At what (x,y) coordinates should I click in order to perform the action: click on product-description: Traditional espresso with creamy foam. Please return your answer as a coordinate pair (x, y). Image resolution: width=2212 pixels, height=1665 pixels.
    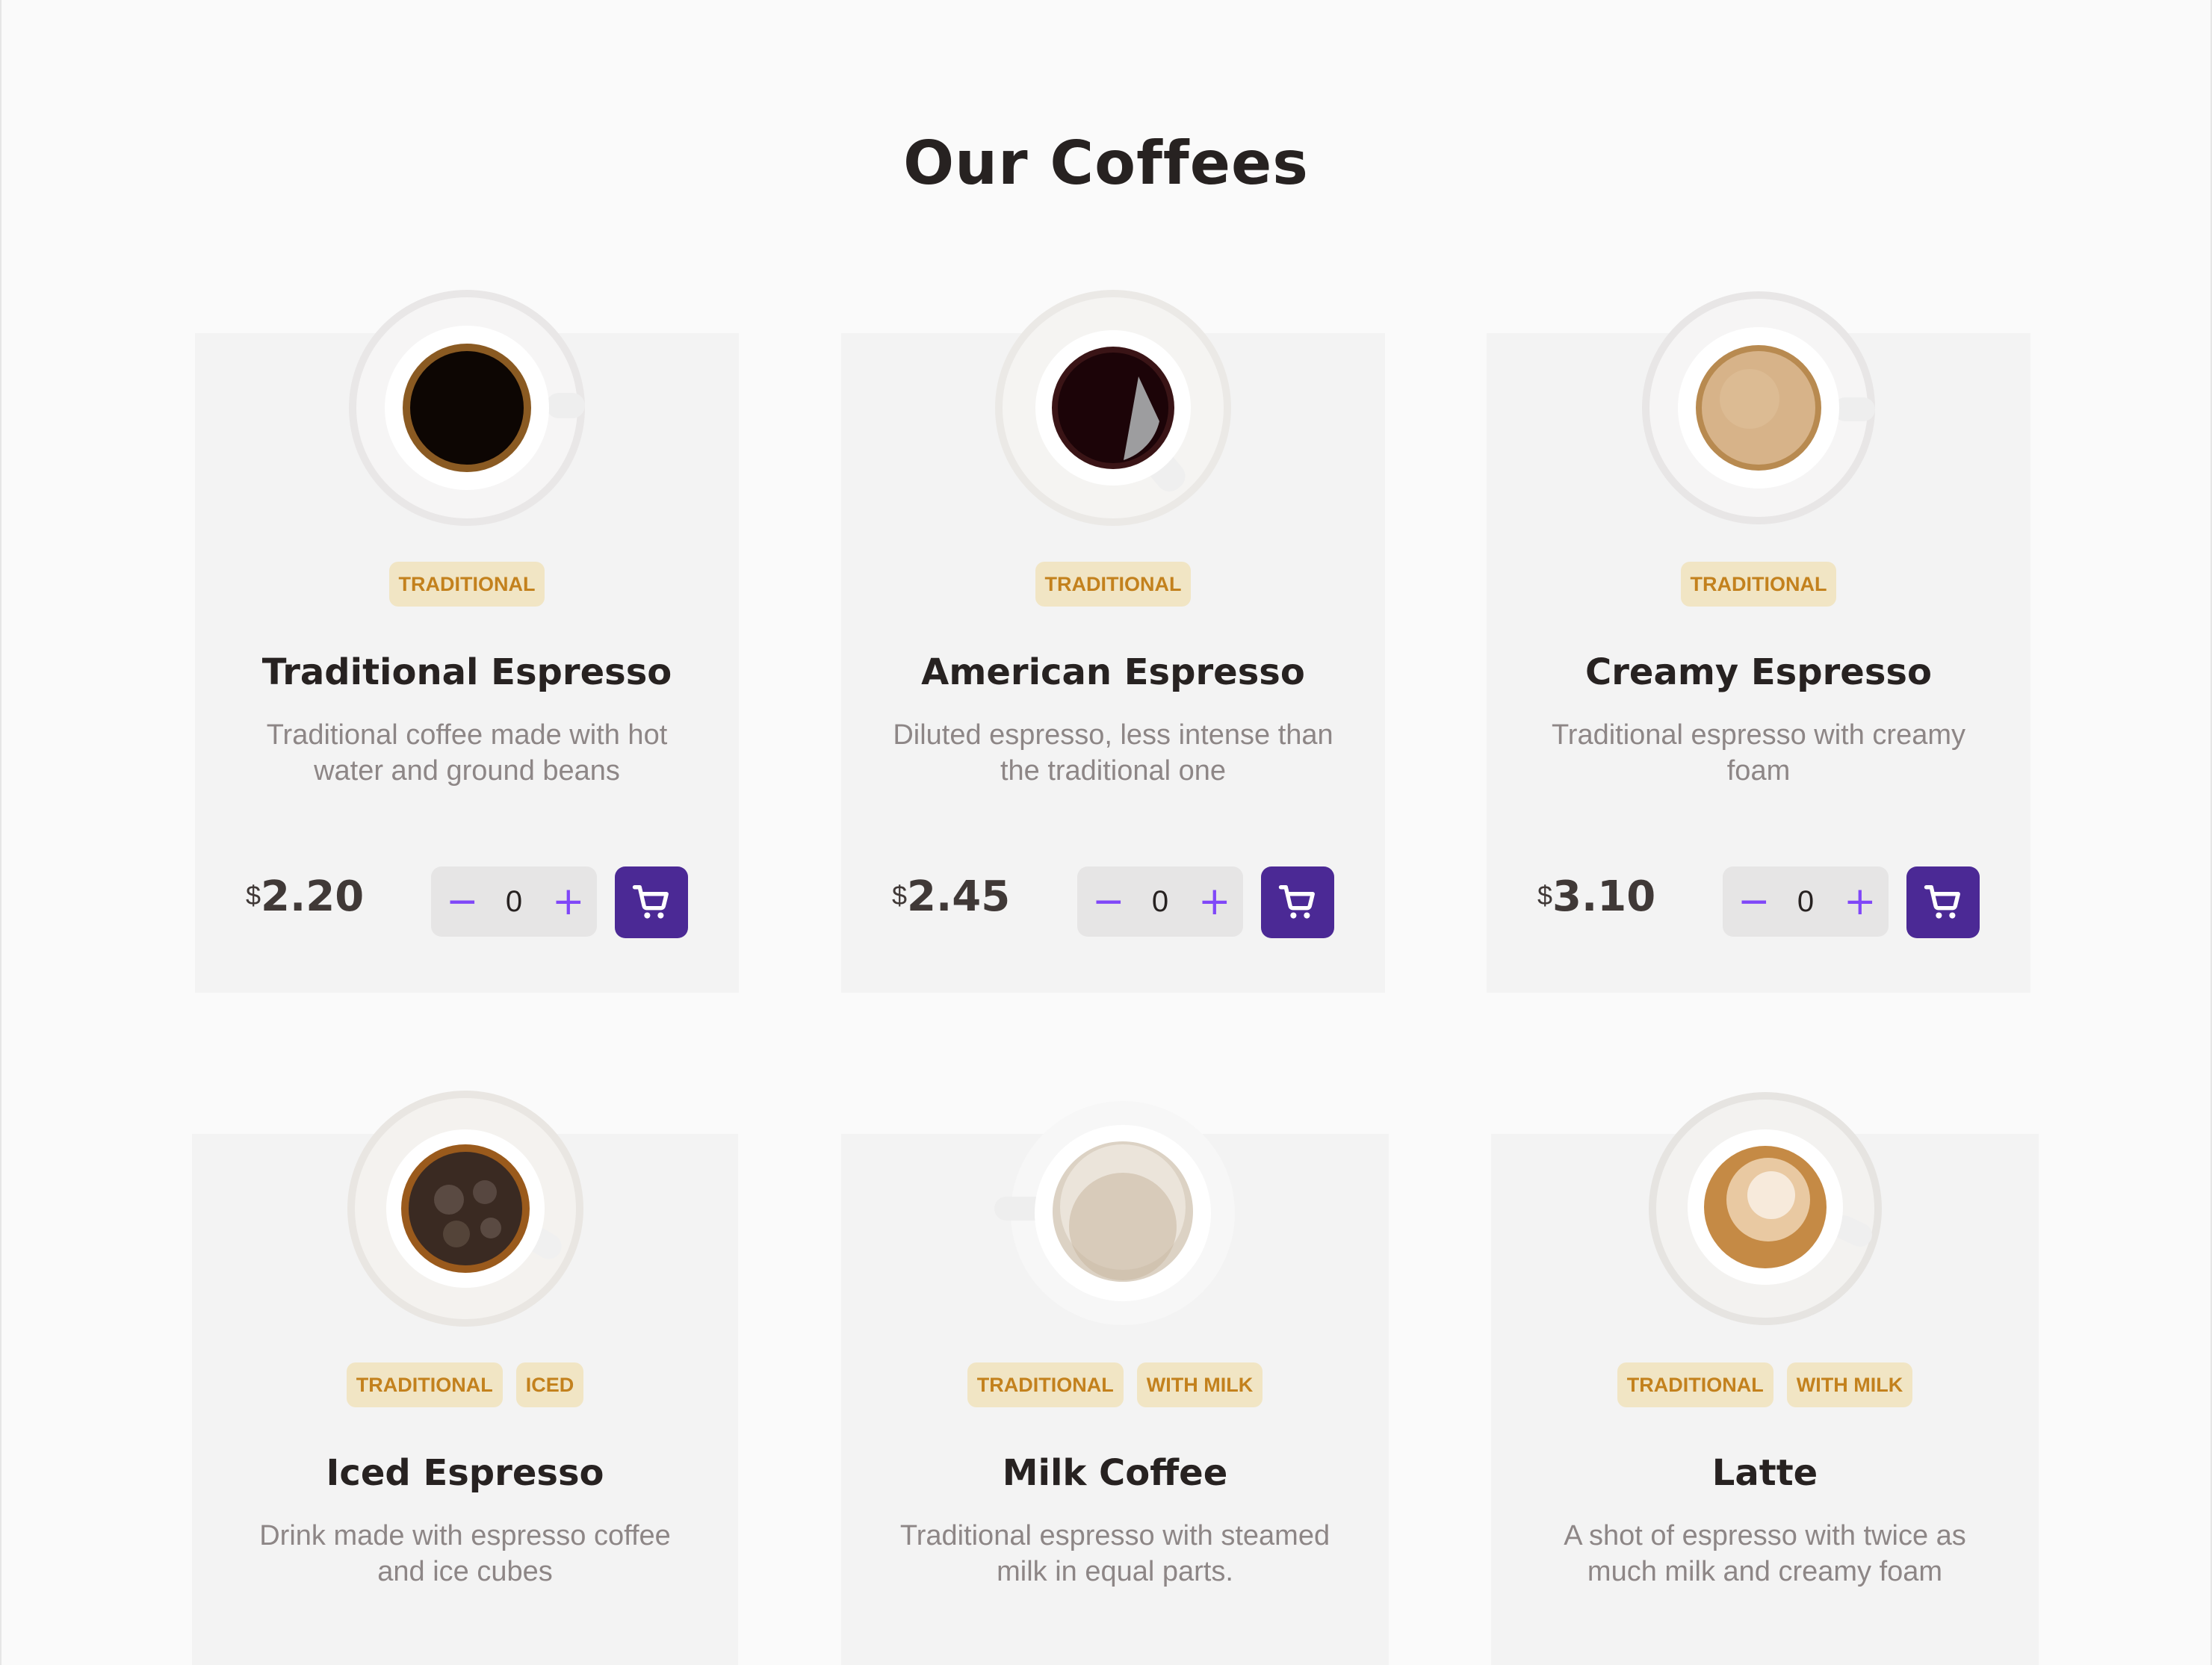
    Looking at the image, I should click on (1758, 753).